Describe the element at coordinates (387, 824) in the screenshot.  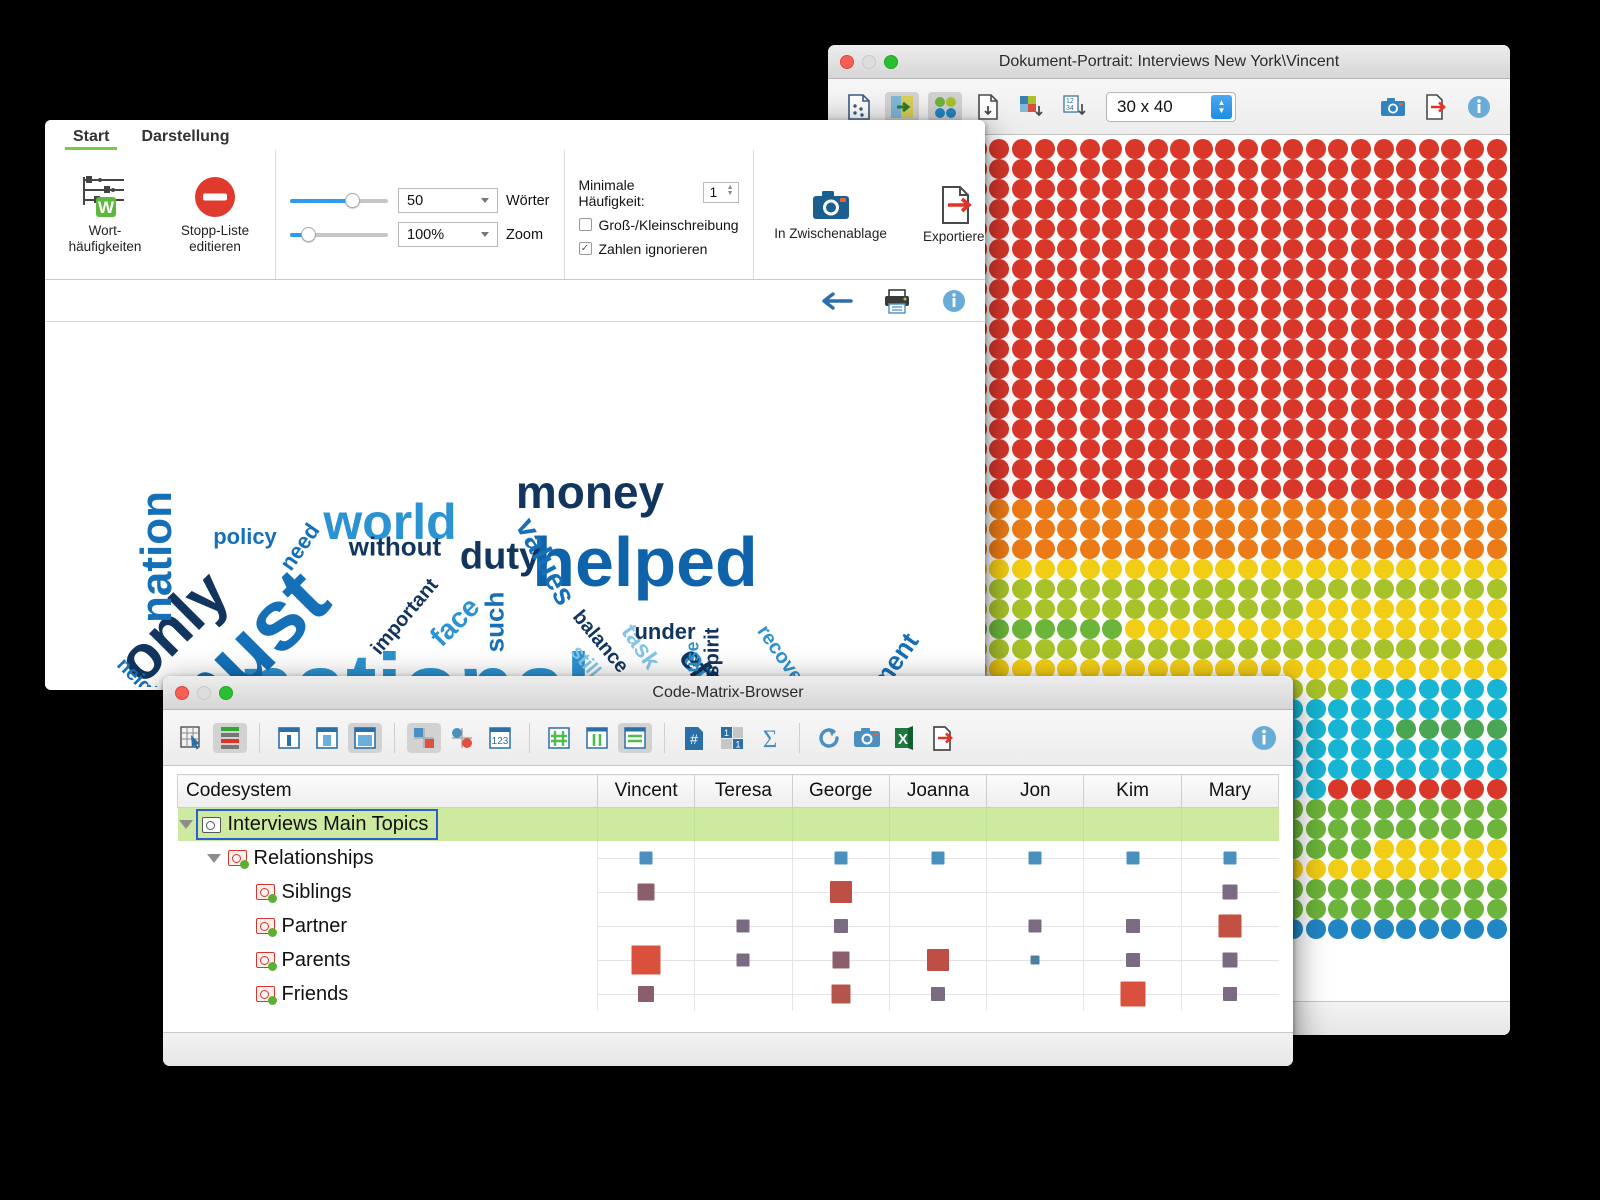
I see `matrix-row-label-cell: Interviews Main Topics` at that location.